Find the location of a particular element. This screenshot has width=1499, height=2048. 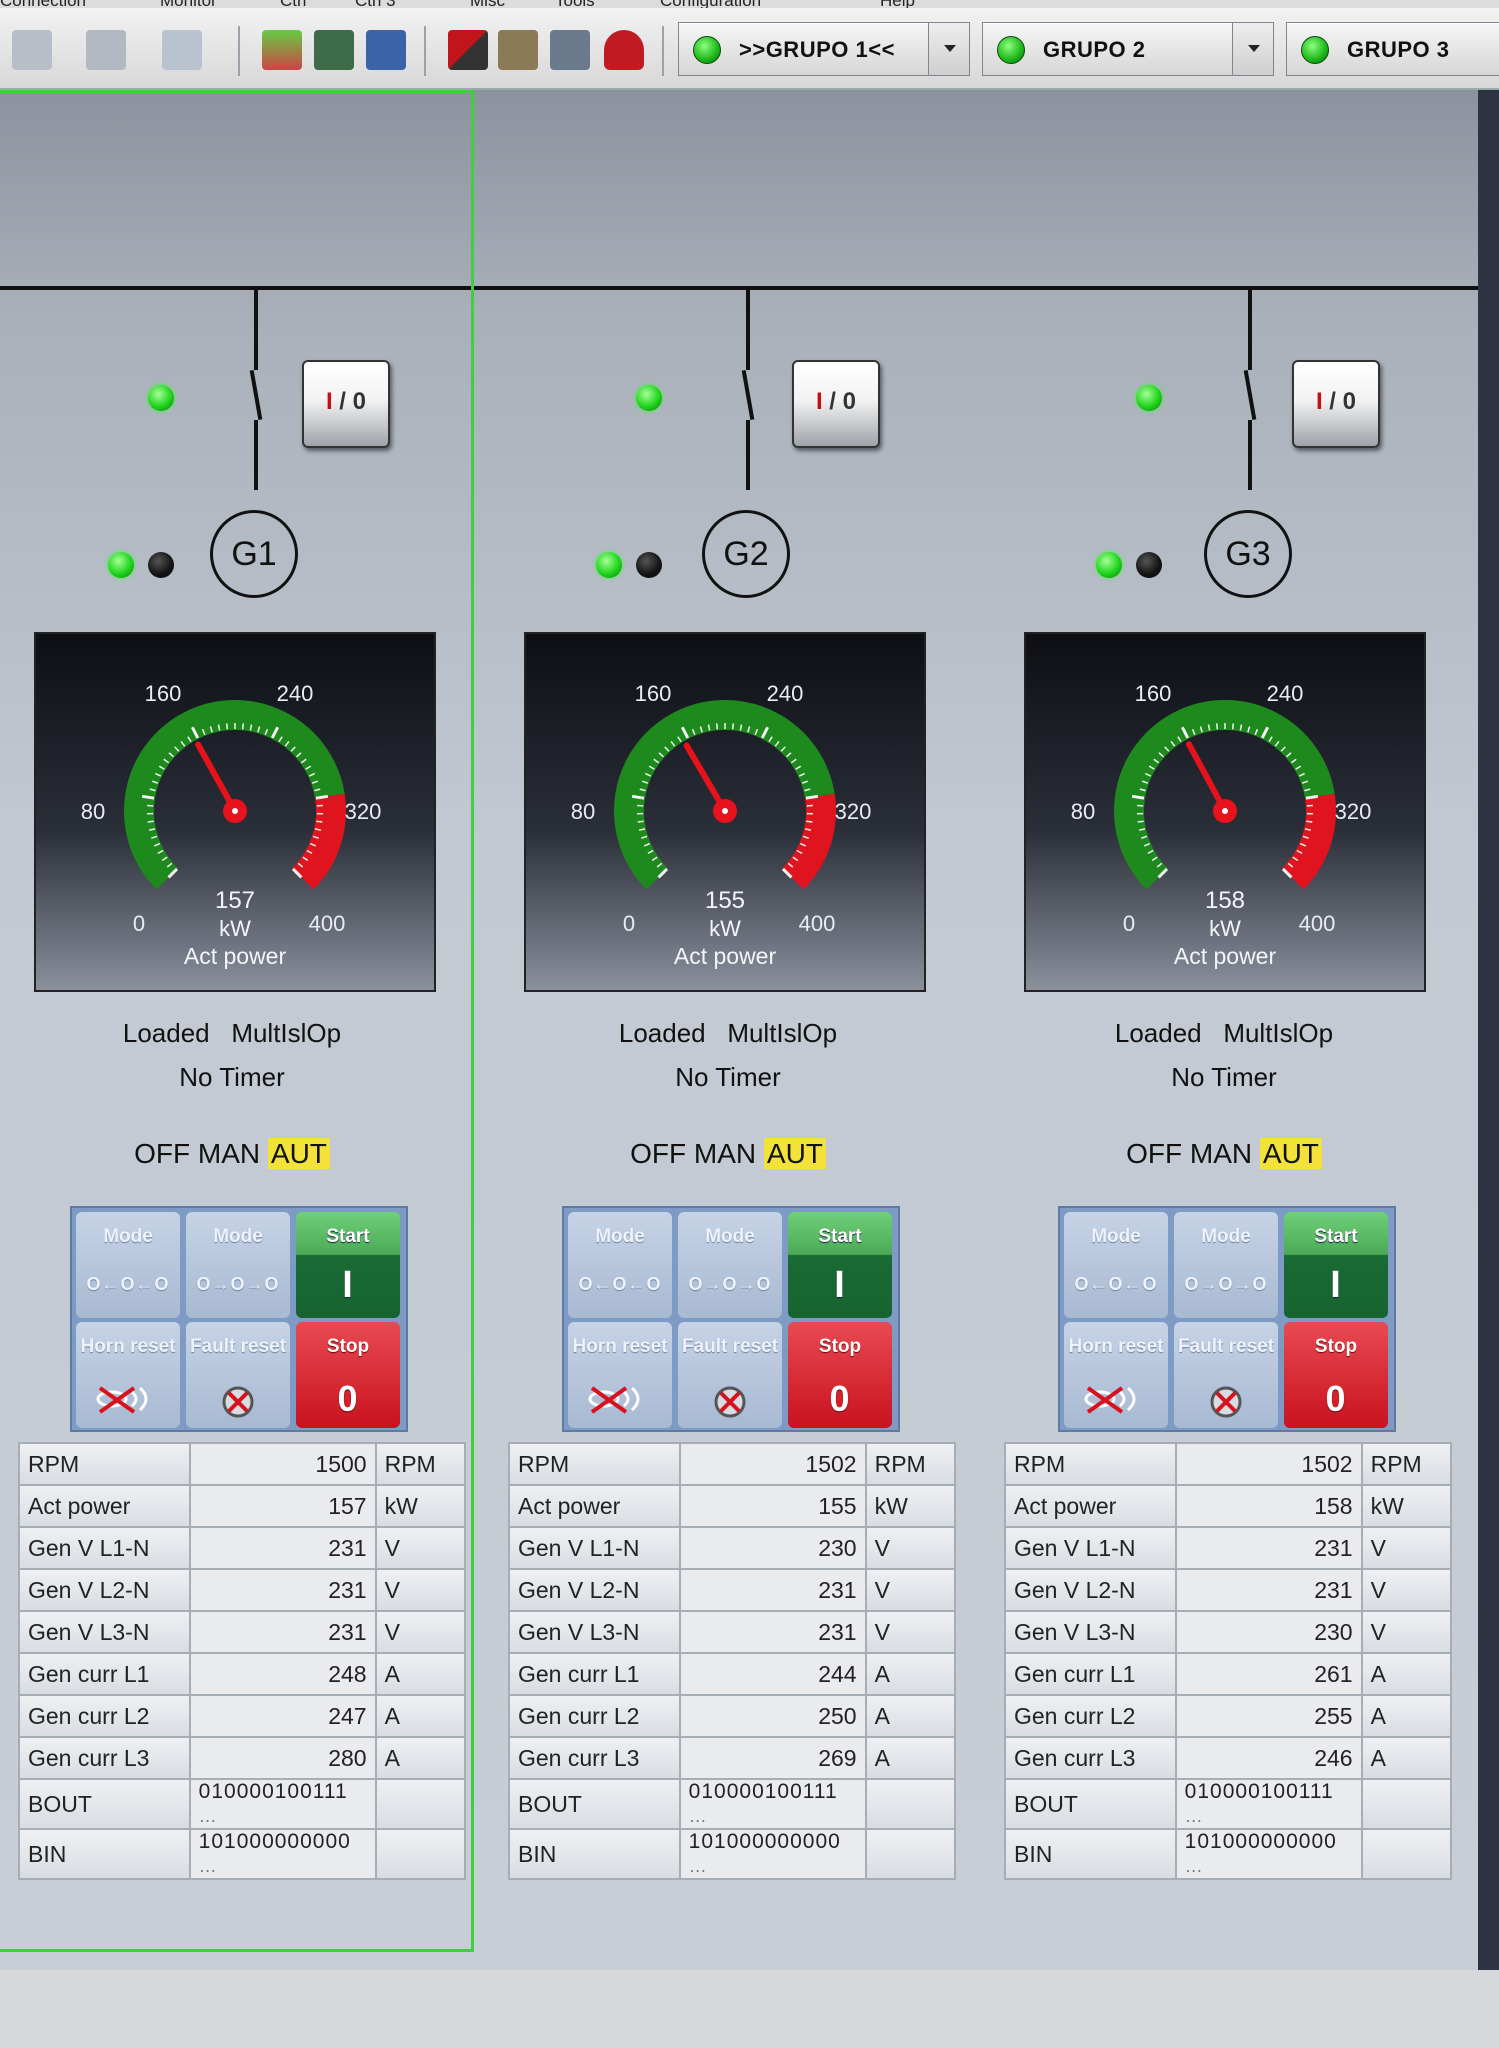

row-name: RPM is located at coordinates (104, 1464).